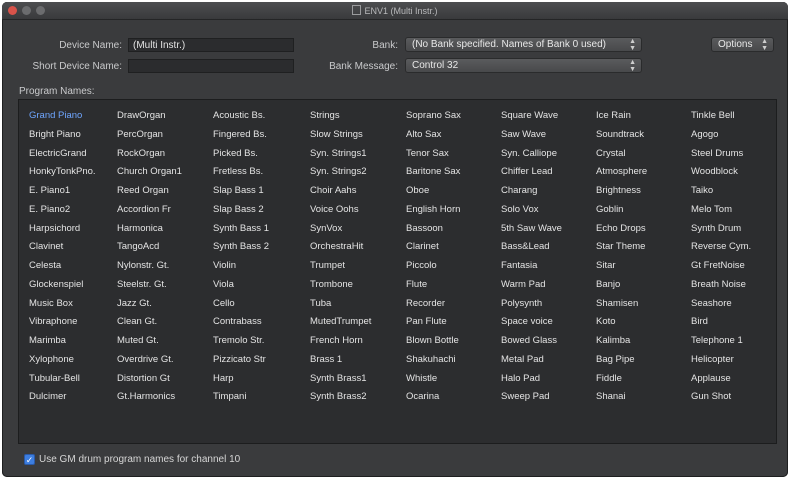  Describe the element at coordinates (542, 379) in the screenshot. I see `program-name-cell: Halo Pad` at that location.